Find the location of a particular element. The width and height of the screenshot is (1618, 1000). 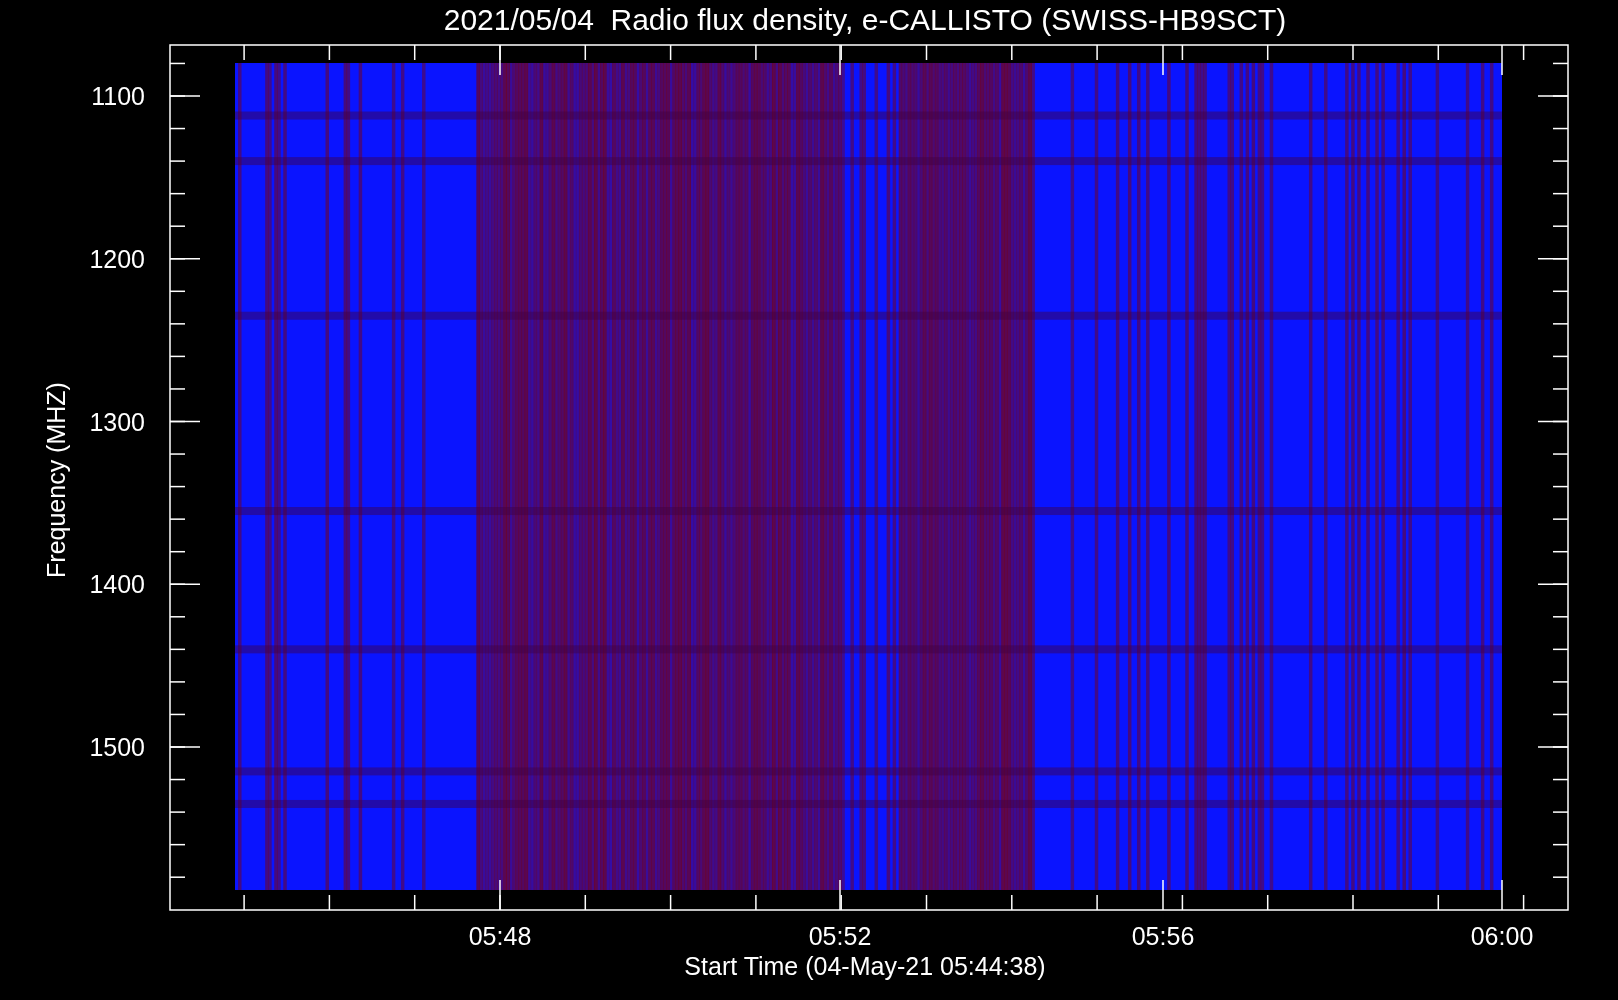

tick-label: 05:48 is located at coordinates (500, 936).